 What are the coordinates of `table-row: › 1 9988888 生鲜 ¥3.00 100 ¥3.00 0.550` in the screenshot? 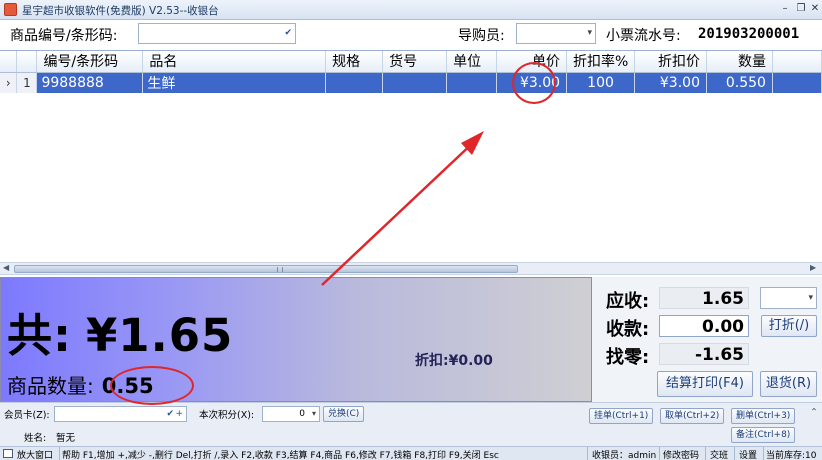 It's located at (411, 82).